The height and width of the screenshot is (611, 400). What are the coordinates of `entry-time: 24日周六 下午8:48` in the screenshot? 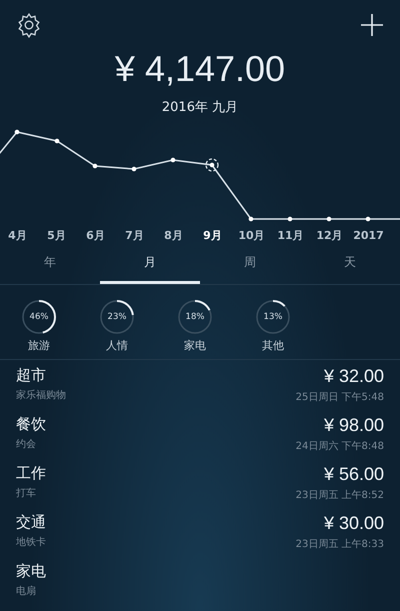 It's located at (340, 446).